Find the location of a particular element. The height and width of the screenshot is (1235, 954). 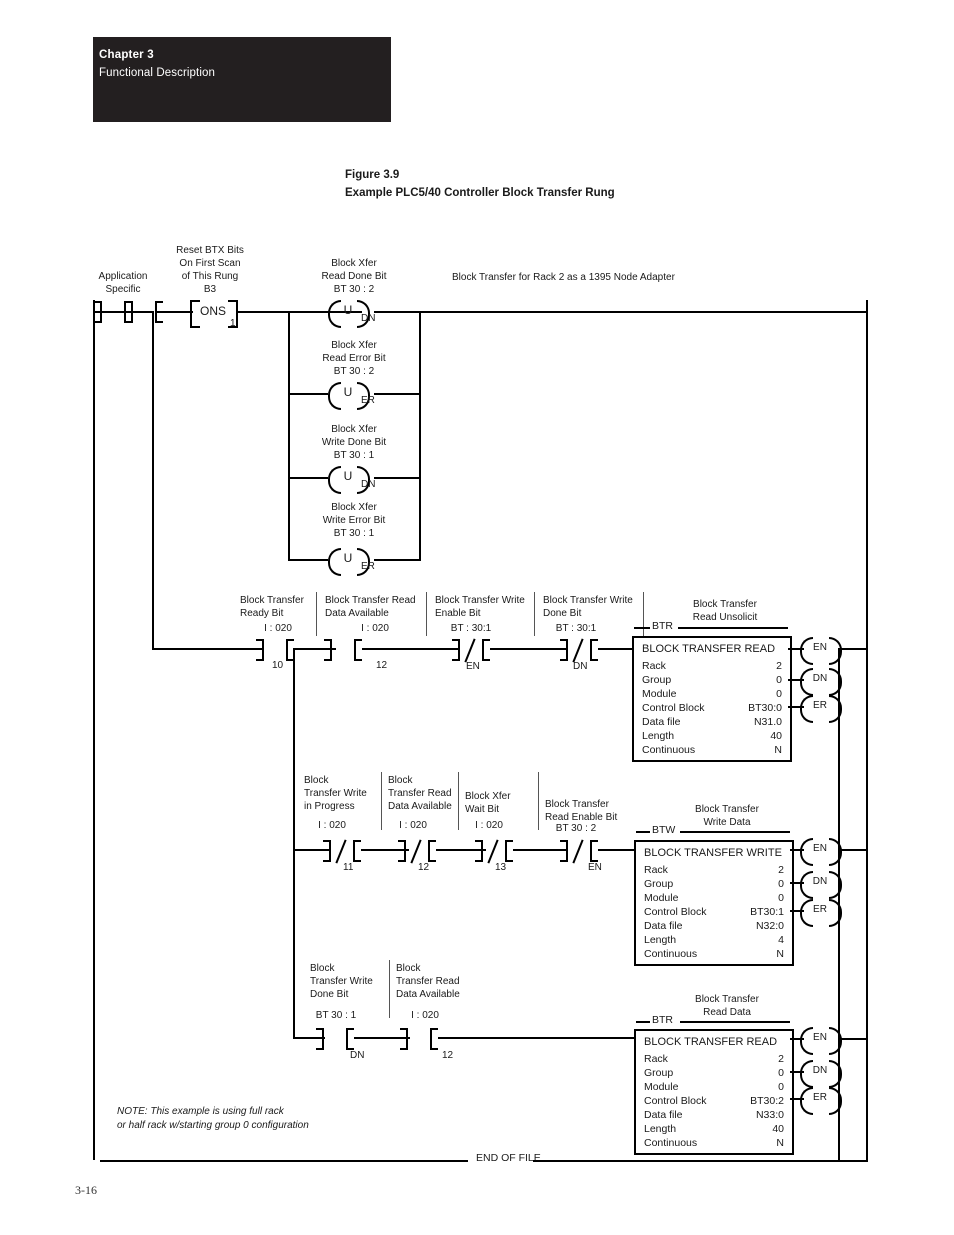

instr-row-value: 2 is located at coordinates (781, 870).